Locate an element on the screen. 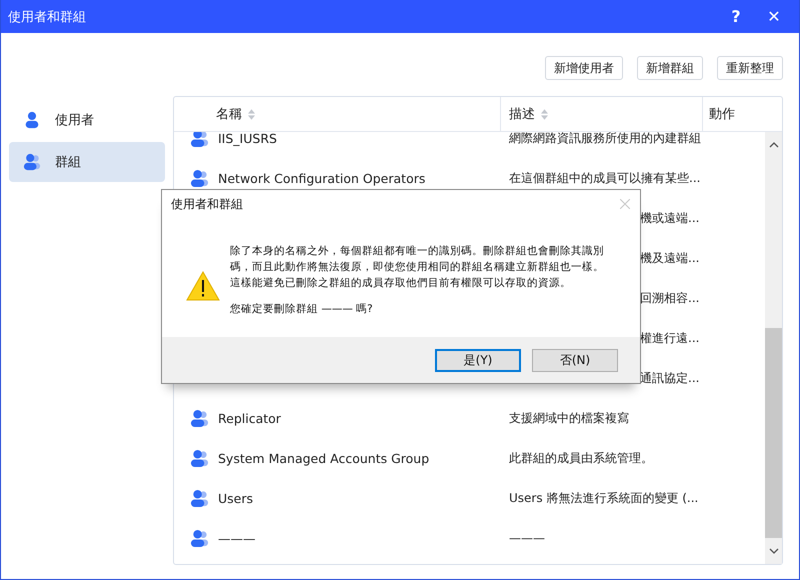 Image resolution: width=800 pixels, height=580 pixels. group-description: ——— is located at coordinates (527, 538).